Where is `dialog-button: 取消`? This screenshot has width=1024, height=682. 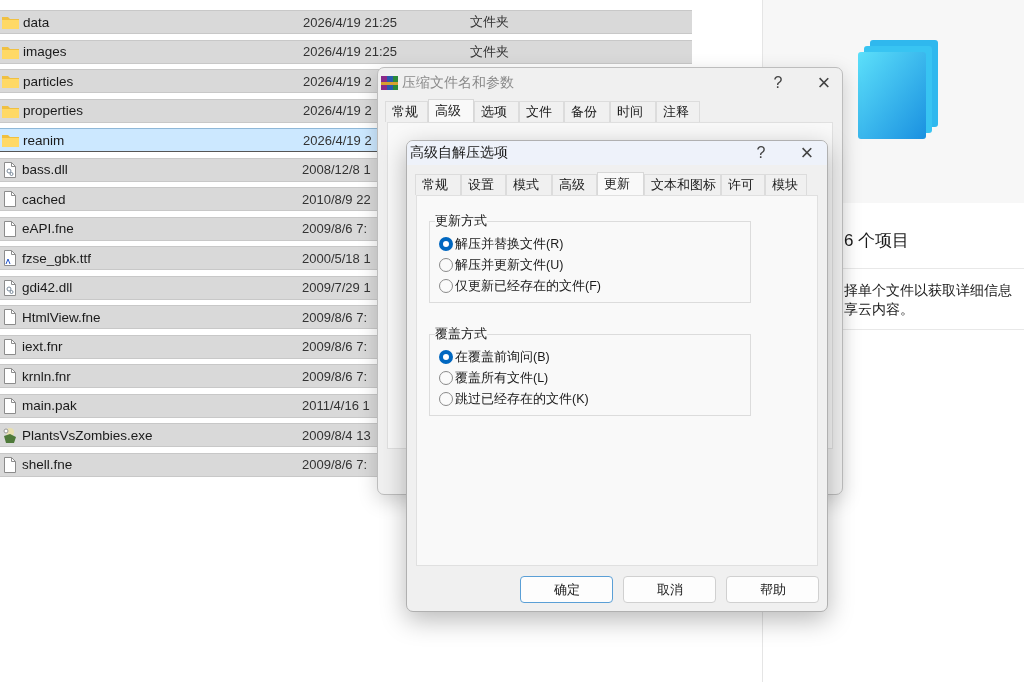 dialog-button: 取消 is located at coordinates (669, 589).